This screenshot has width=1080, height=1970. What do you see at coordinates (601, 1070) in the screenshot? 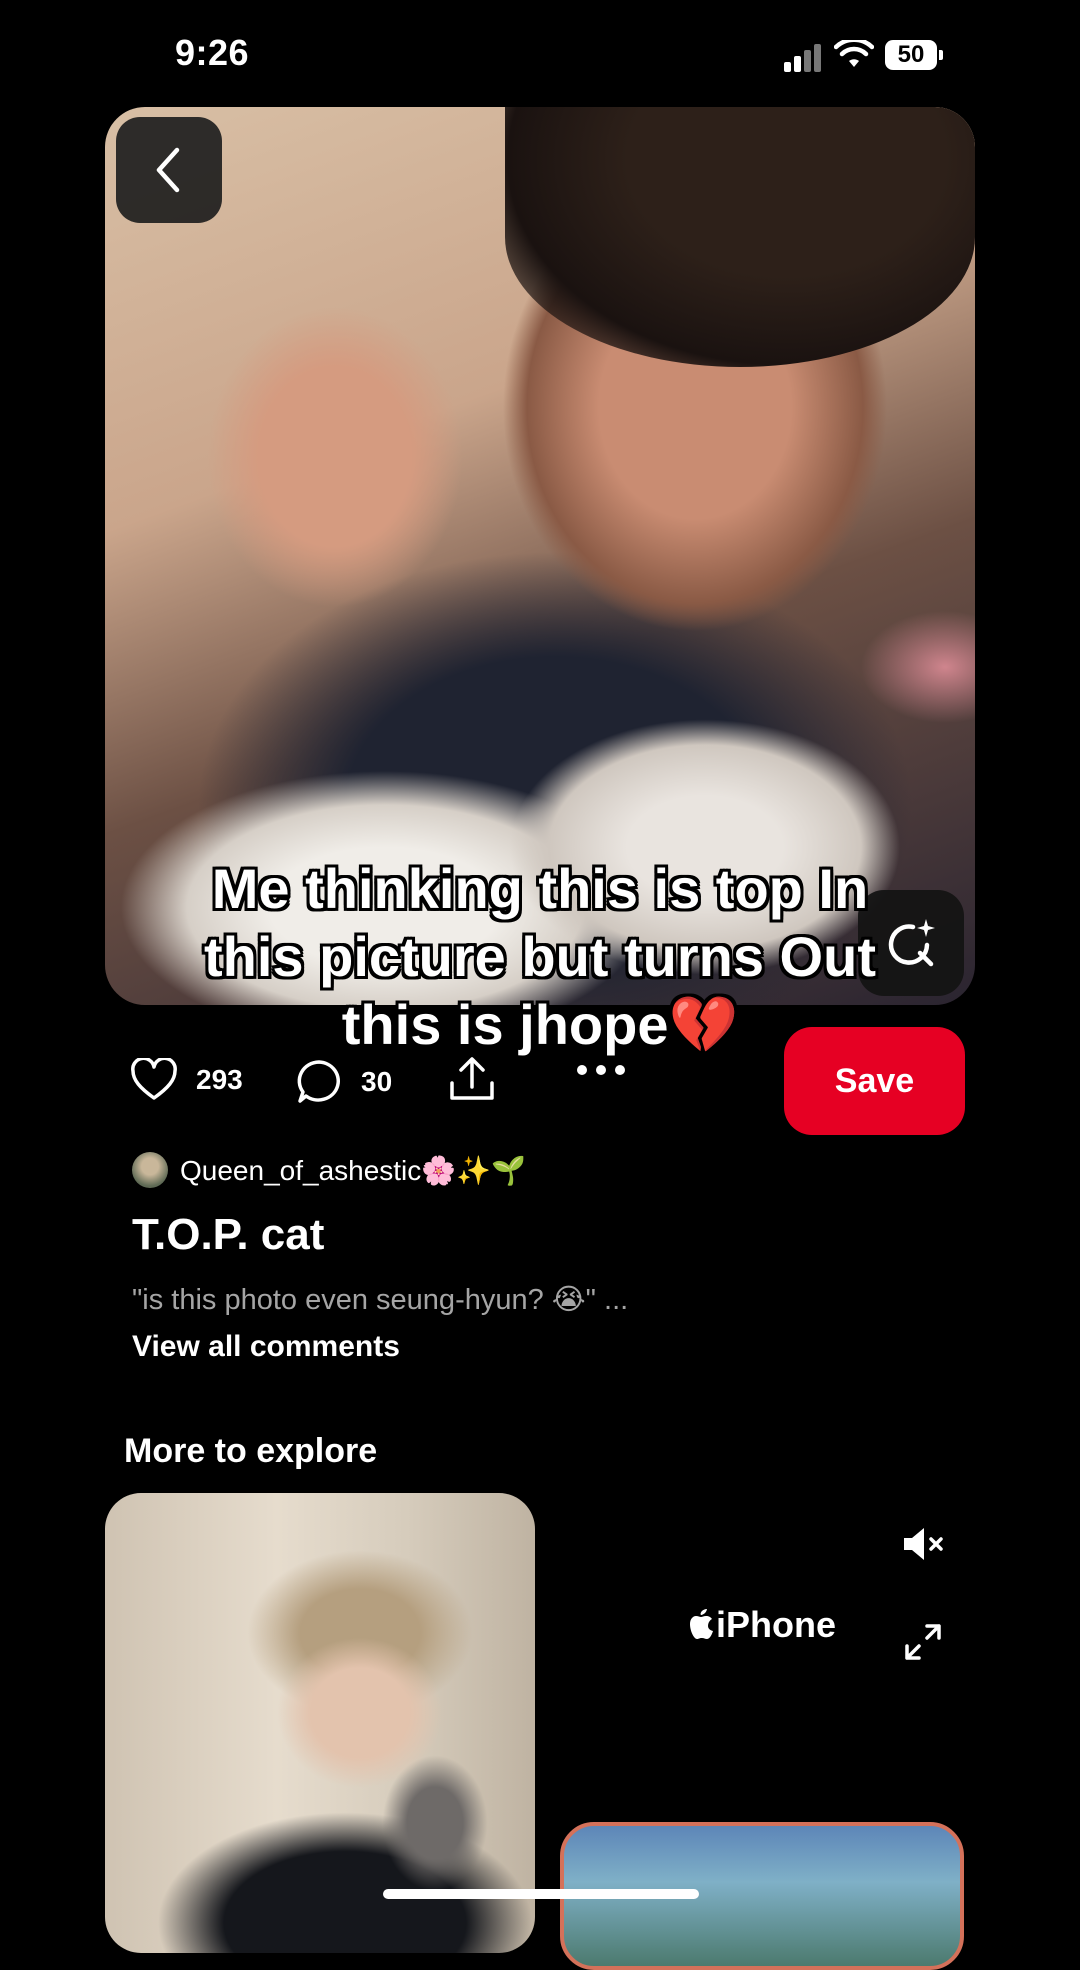
I see `ellipsis-icon` at bounding box center [601, 1070].